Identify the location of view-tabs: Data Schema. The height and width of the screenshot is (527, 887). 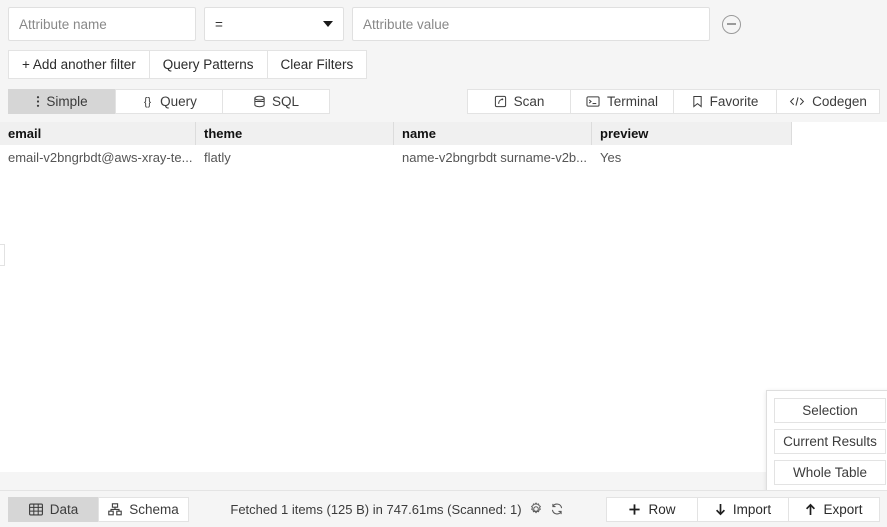
(98, 509).